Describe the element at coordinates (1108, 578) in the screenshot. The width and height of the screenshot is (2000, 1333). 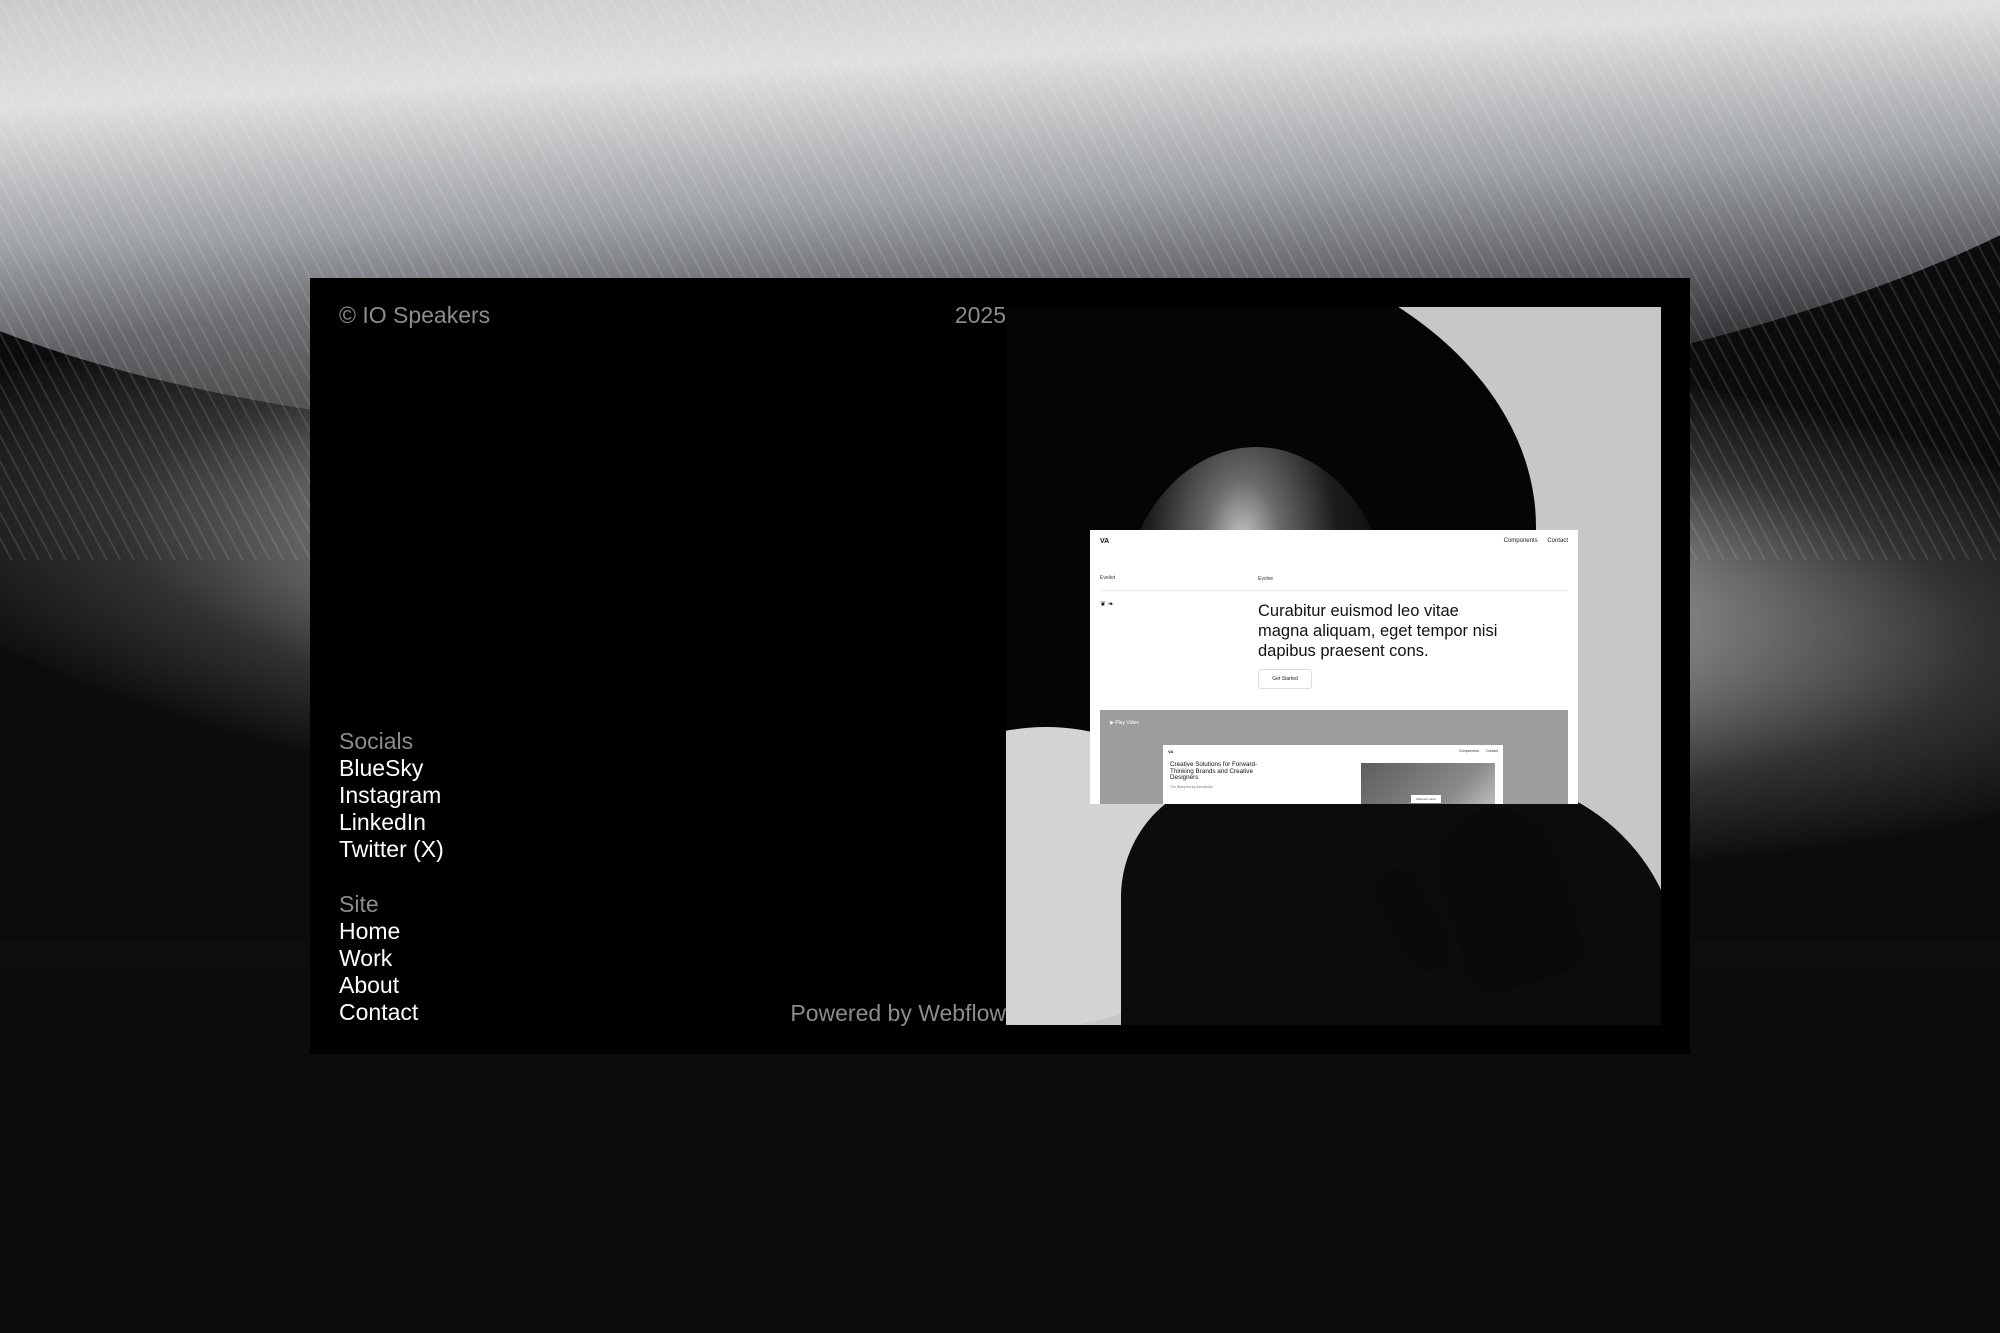
I see `mockup-label-left: Eveliot` at that location.